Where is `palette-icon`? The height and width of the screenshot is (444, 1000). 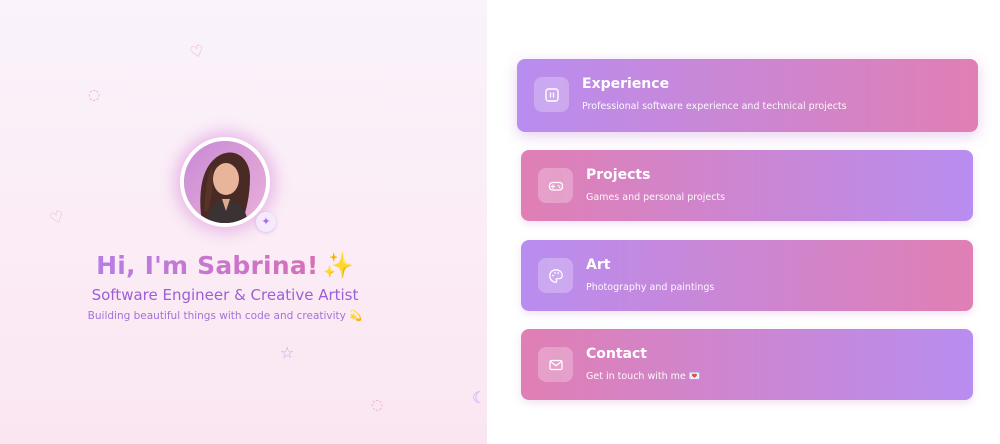 palette-icon is located at coordinates (555, 275).